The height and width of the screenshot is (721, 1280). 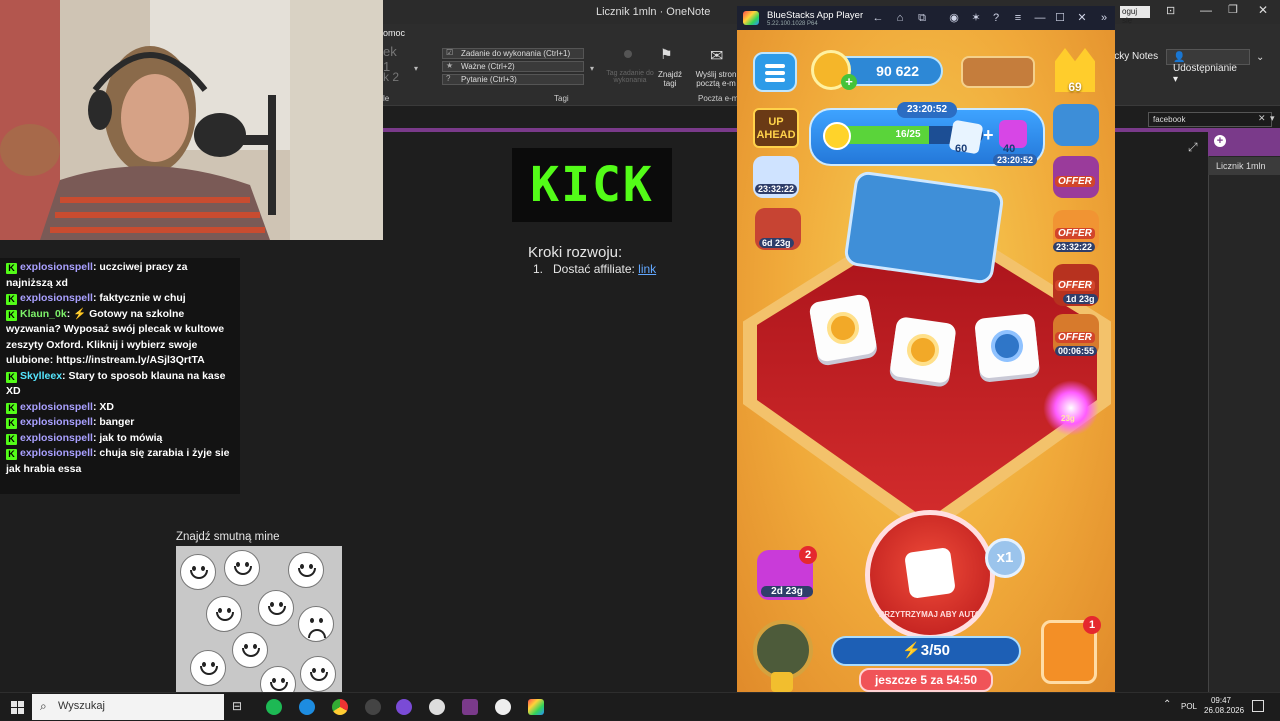 What do you see at coordinates (513, 66) in the screenshot?
I see `tag-important: Ważne (Ctrl+2)` at bounding box center [513, 66].